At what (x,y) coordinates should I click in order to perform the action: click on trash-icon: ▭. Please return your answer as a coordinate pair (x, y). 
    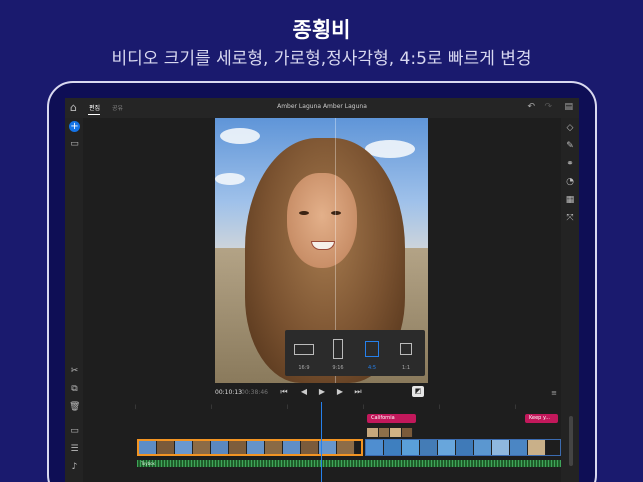
    Looking at the image, I should click on (74, 144).